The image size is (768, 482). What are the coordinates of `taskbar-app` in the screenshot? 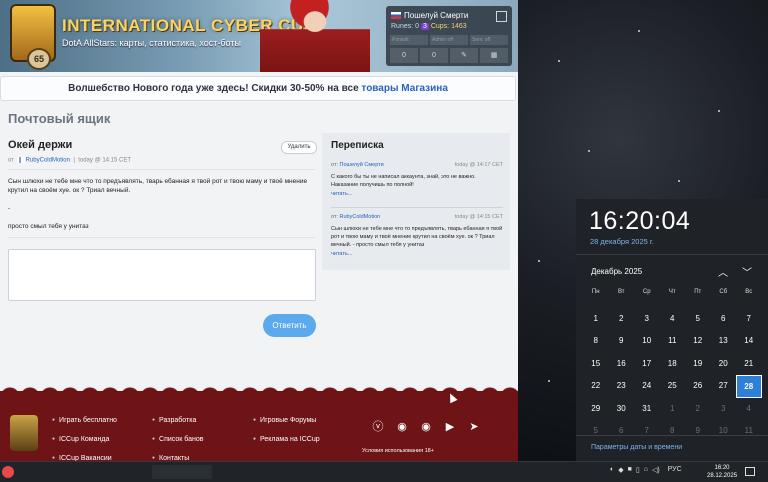 It's located at (182, 472).